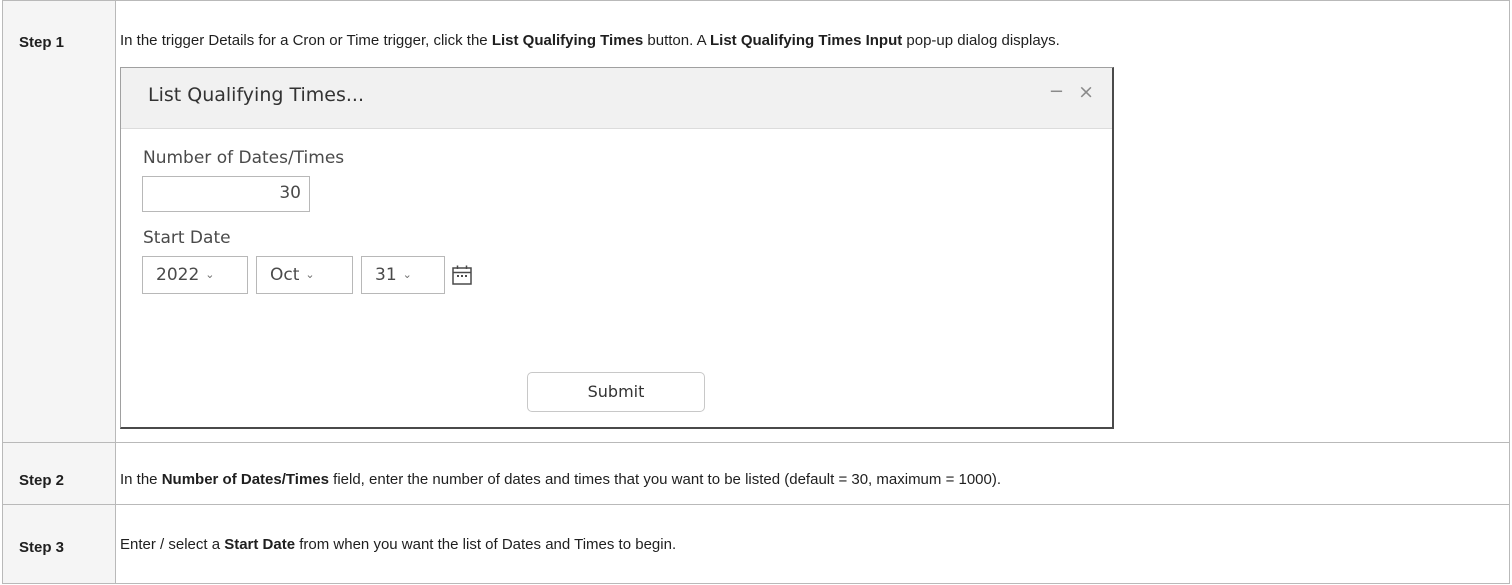 The height and width of the screenshot is (585, 1512). Describe the element at coordinates (141, 479) in the screenshot. I see `instruction-text: In the` at that location.